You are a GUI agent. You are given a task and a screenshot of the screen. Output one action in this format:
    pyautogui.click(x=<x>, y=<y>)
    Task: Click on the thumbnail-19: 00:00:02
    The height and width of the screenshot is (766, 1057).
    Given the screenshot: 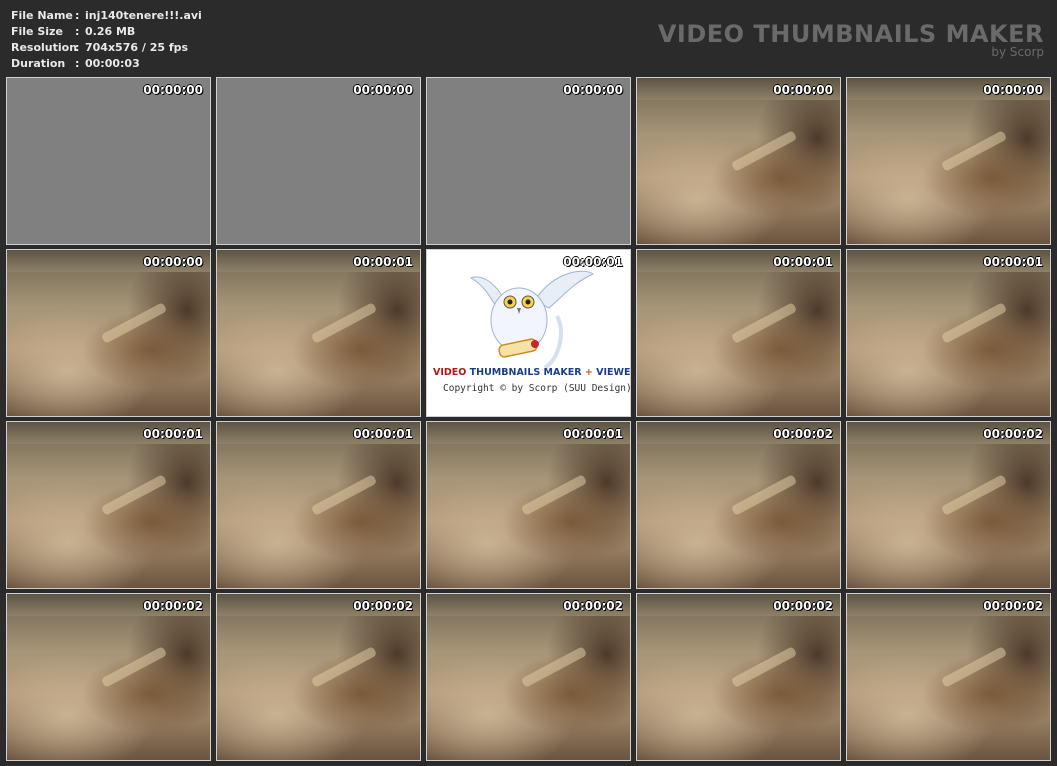 What is the action you would take?
    pyautogui.click(x=738, y=677)
    